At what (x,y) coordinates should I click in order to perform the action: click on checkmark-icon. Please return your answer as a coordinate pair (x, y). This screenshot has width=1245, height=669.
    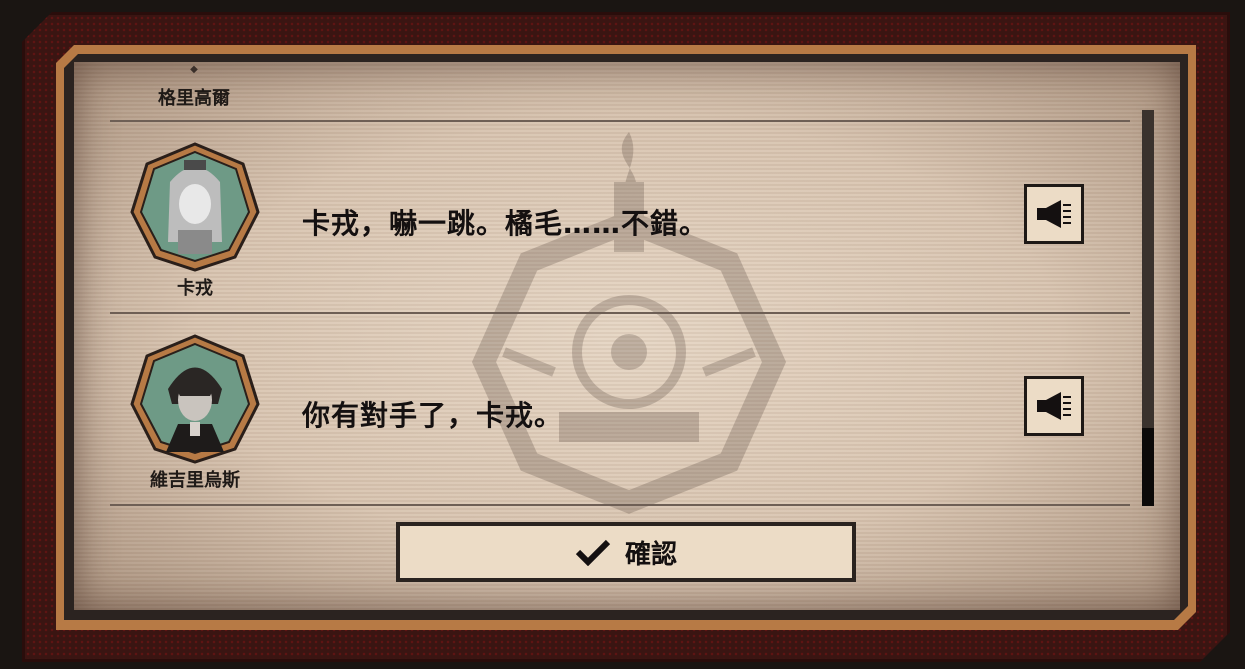
    Looking at the image, I should click on (593, 552).